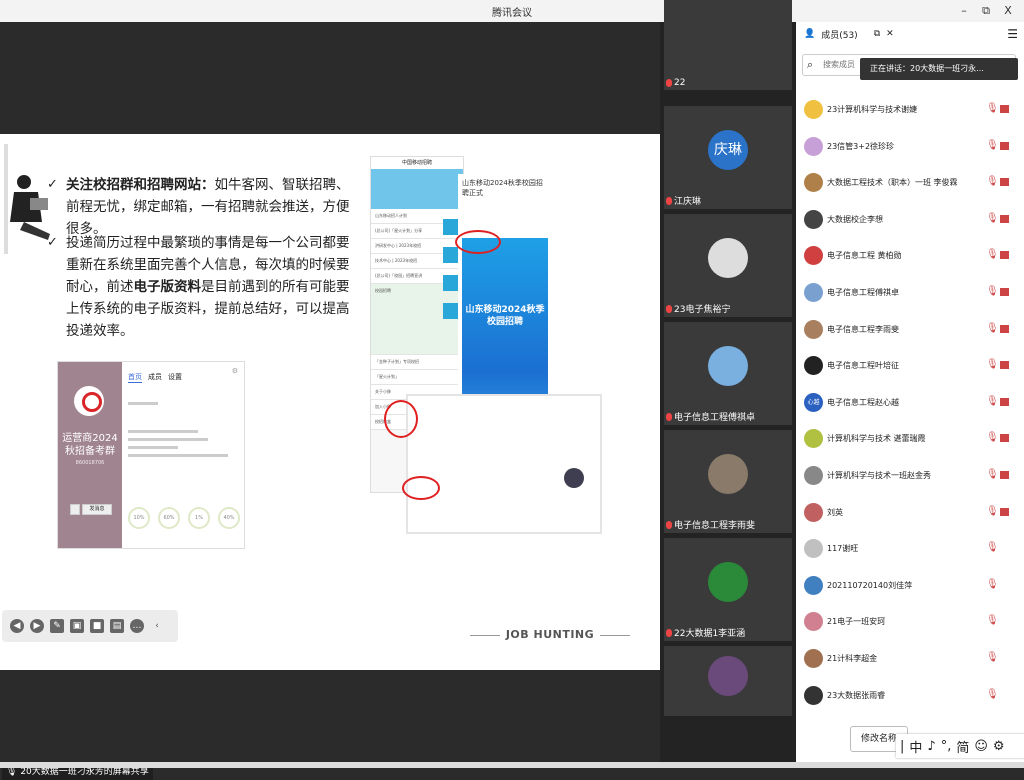 This screenshot has width=1024, height=780. I want to click on member-row: 大数据工程技术（职本）一班 李俊霖 🎙, so click(910, 183).